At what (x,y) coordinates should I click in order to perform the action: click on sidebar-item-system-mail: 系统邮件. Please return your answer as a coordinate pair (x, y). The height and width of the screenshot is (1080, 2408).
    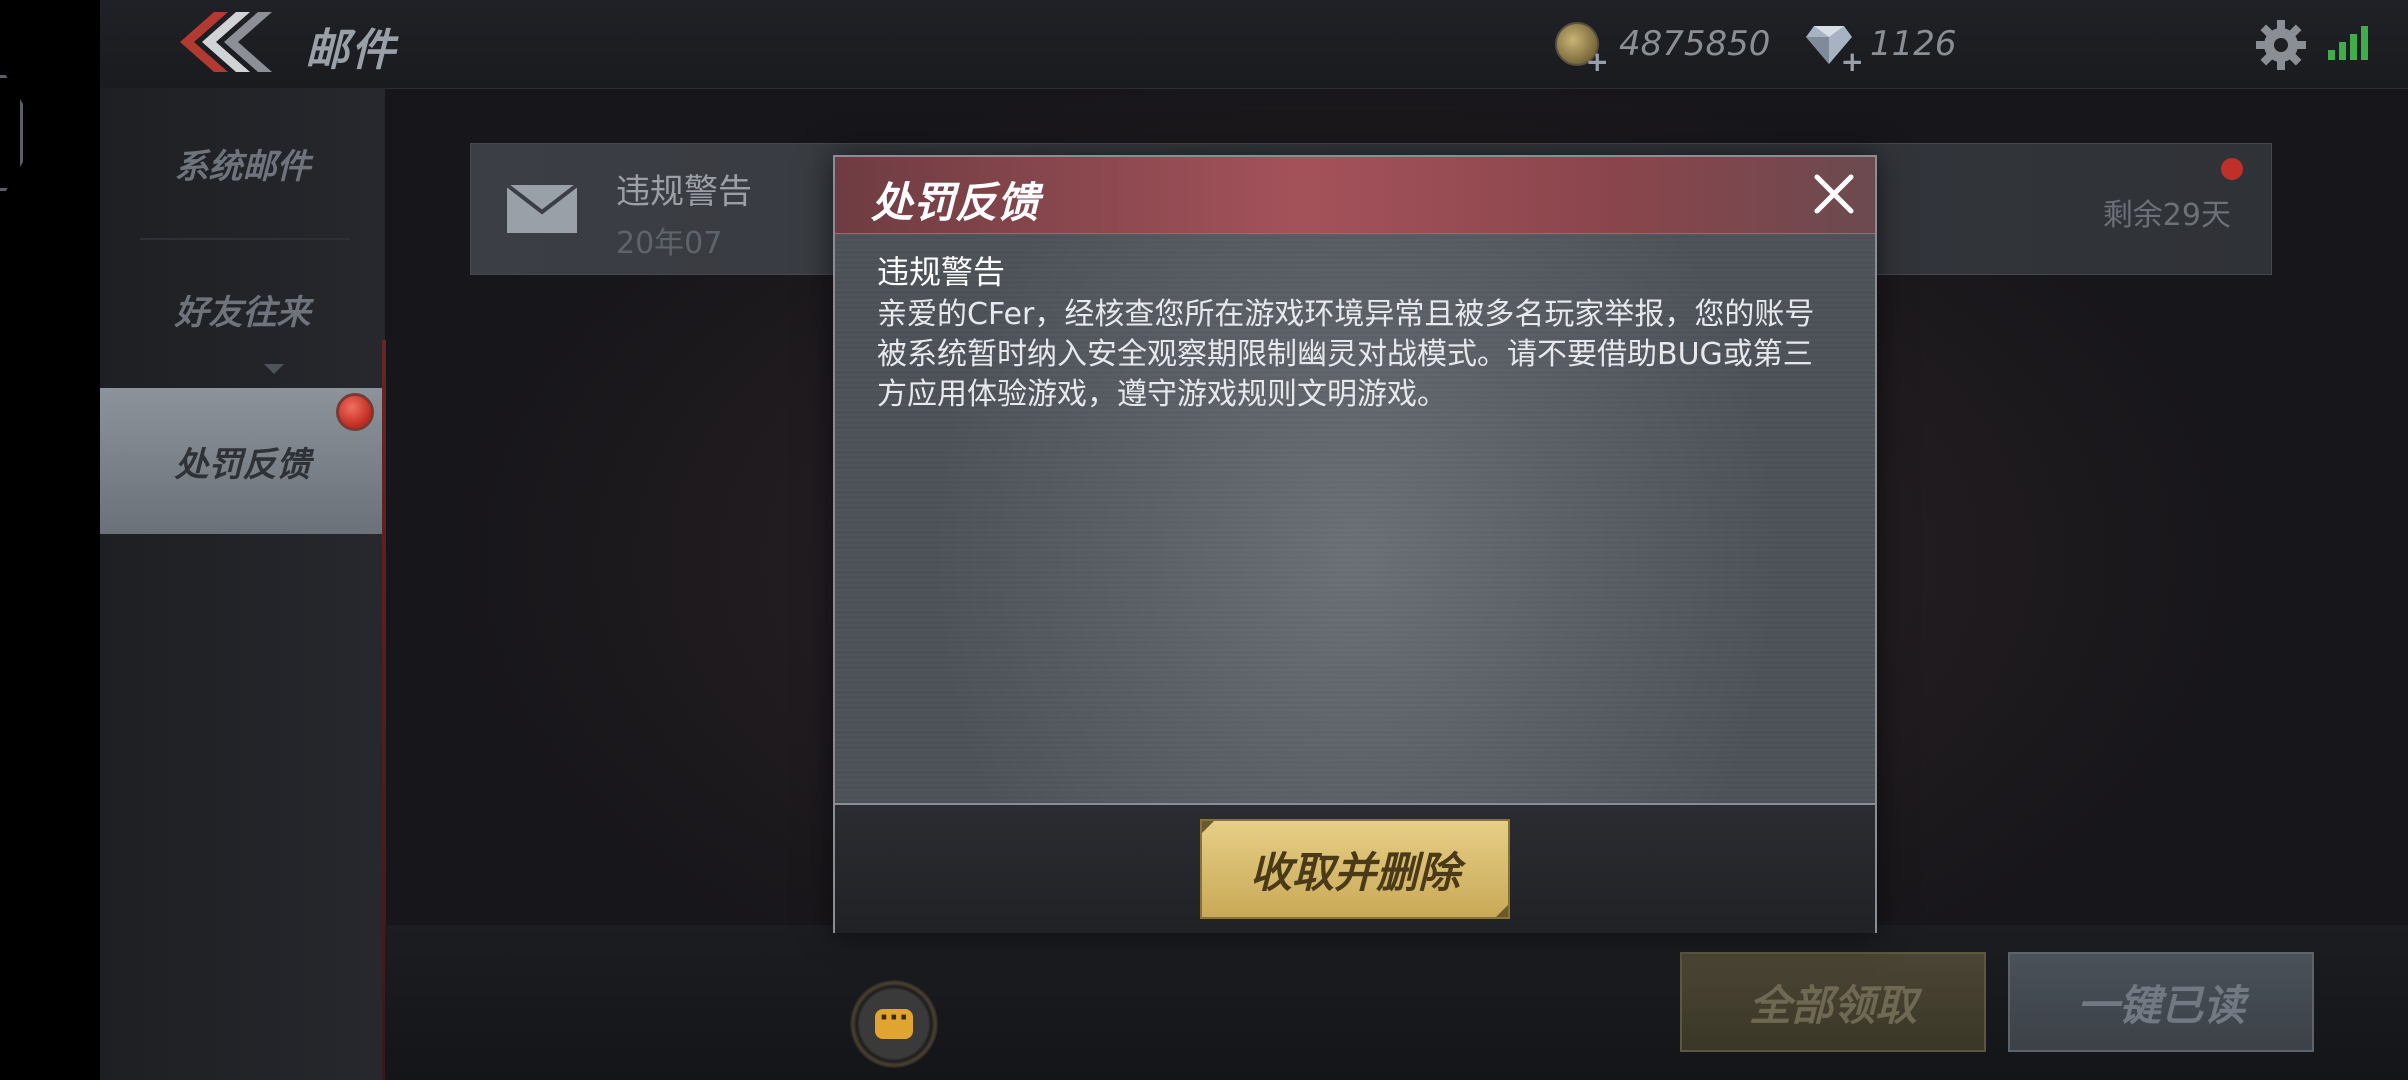
    Looking at the image, I should click on (242, 163).